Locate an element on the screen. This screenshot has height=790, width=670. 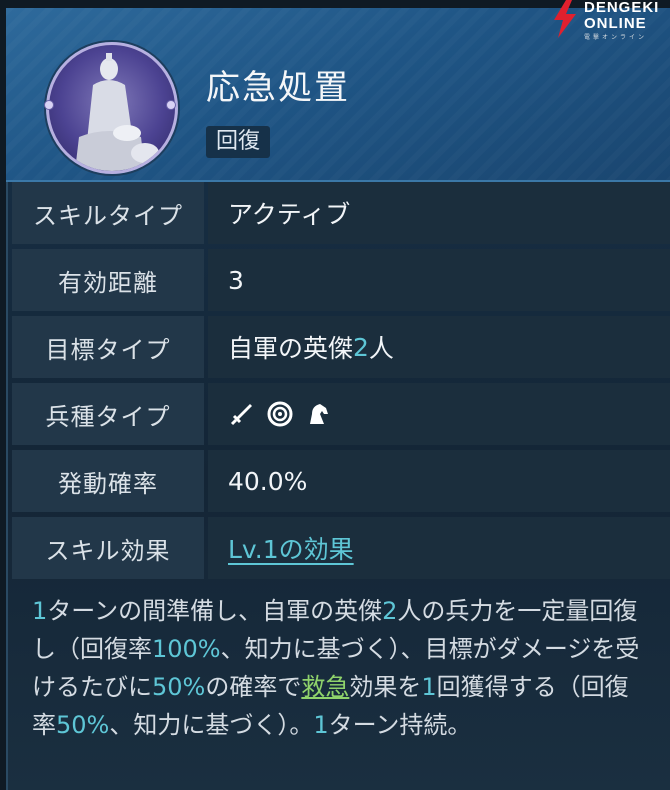
dengeki-online-logo: DENGEKI ONLINE 電撃オンライン is located at coordinates (610, 20).